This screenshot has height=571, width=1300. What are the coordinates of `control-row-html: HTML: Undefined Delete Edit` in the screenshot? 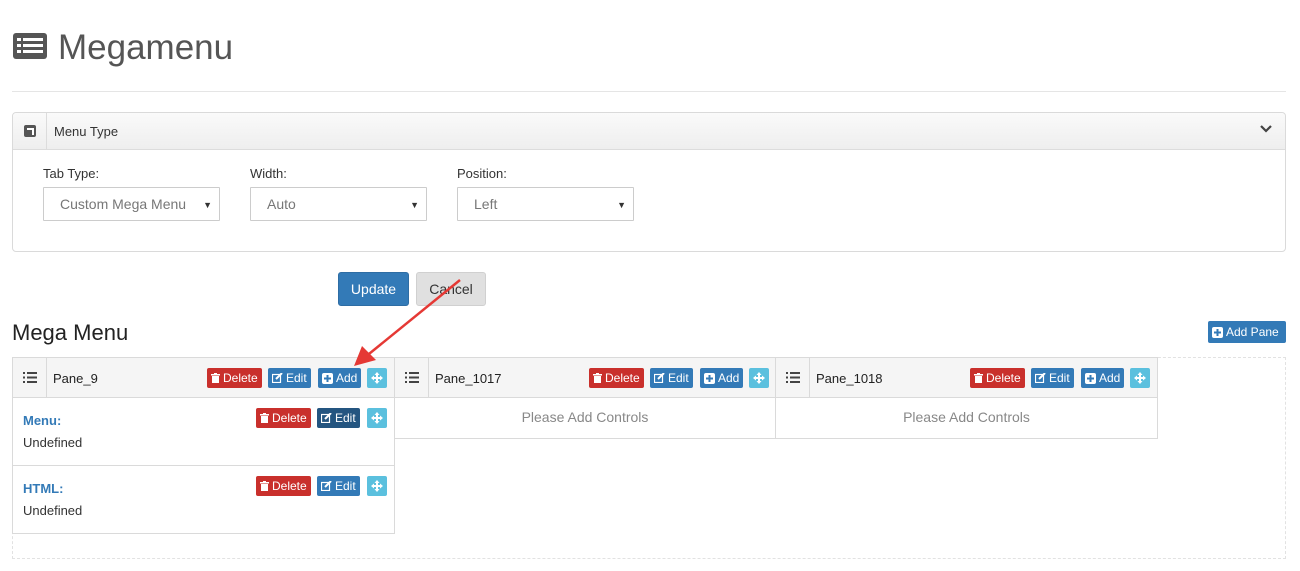 It's located at (203, 500).